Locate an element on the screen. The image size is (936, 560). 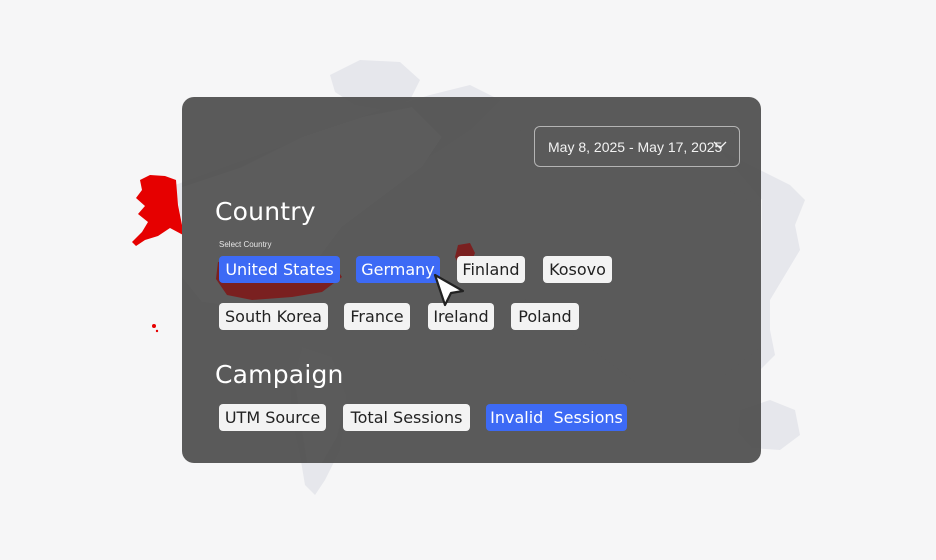
select-country-label: Select Country is located at coordinates (245, 244).